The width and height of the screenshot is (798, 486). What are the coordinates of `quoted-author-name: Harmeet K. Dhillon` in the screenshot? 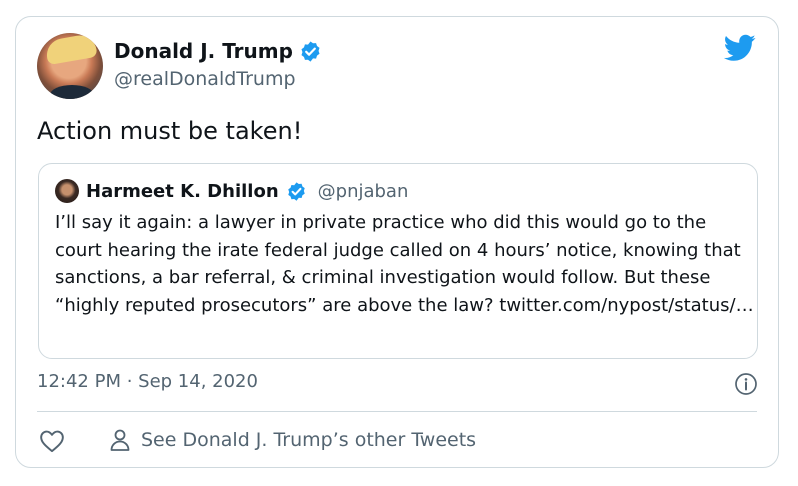 It's located at (182, 191).